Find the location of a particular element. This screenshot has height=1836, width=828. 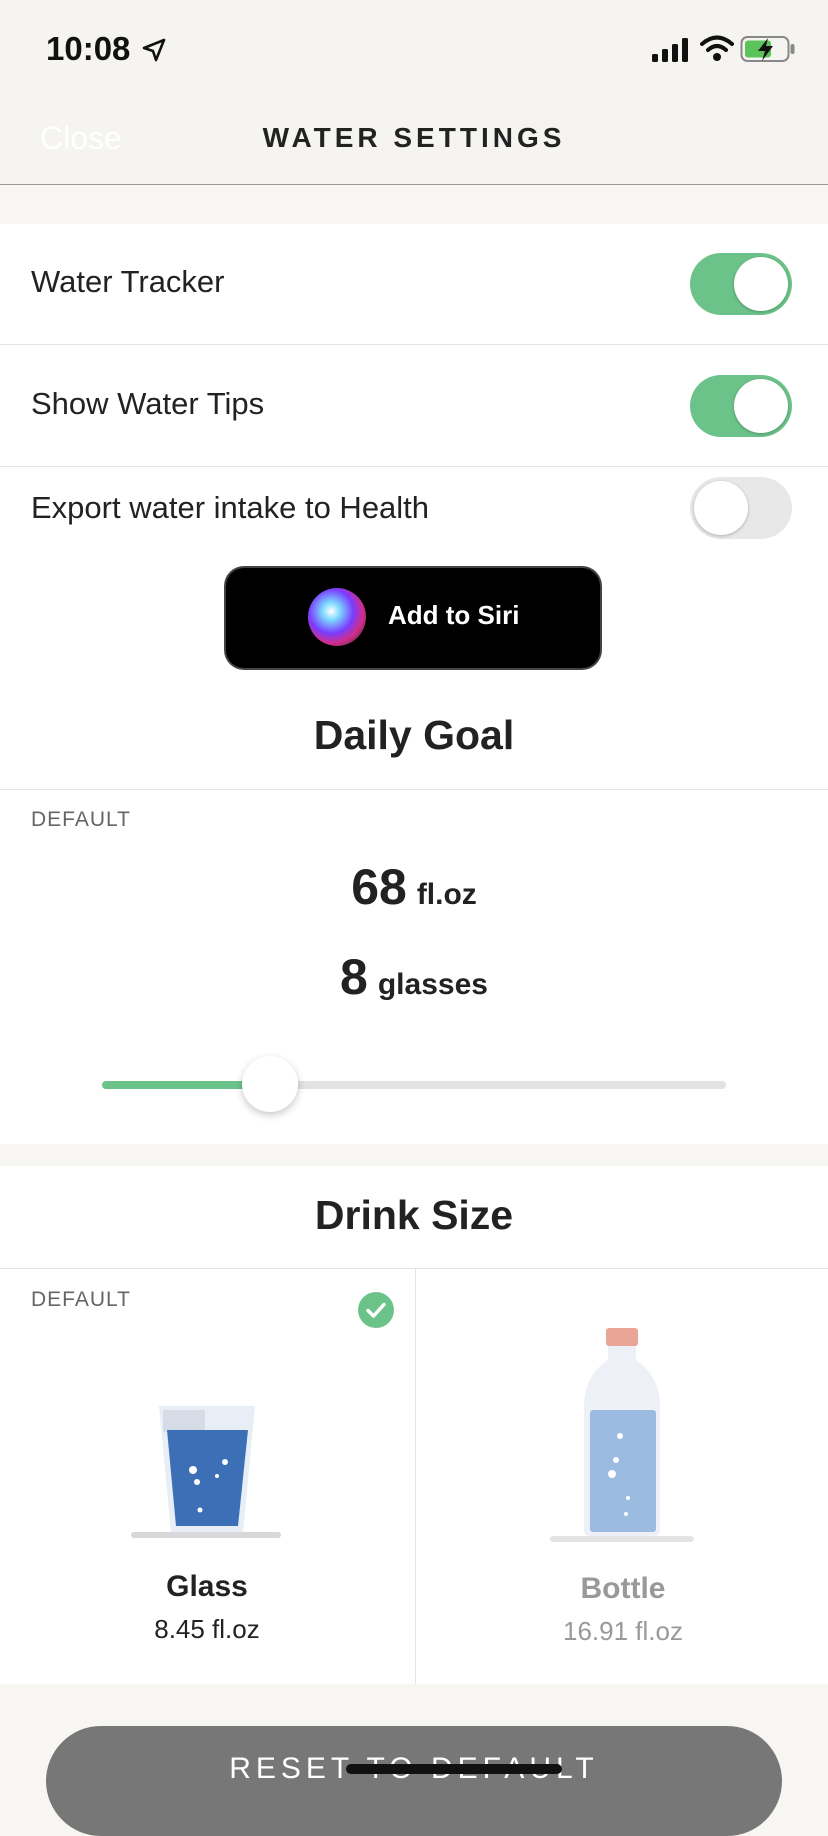

daily-goal-default-label: DEFAULT is located at coordinates (81, 819).